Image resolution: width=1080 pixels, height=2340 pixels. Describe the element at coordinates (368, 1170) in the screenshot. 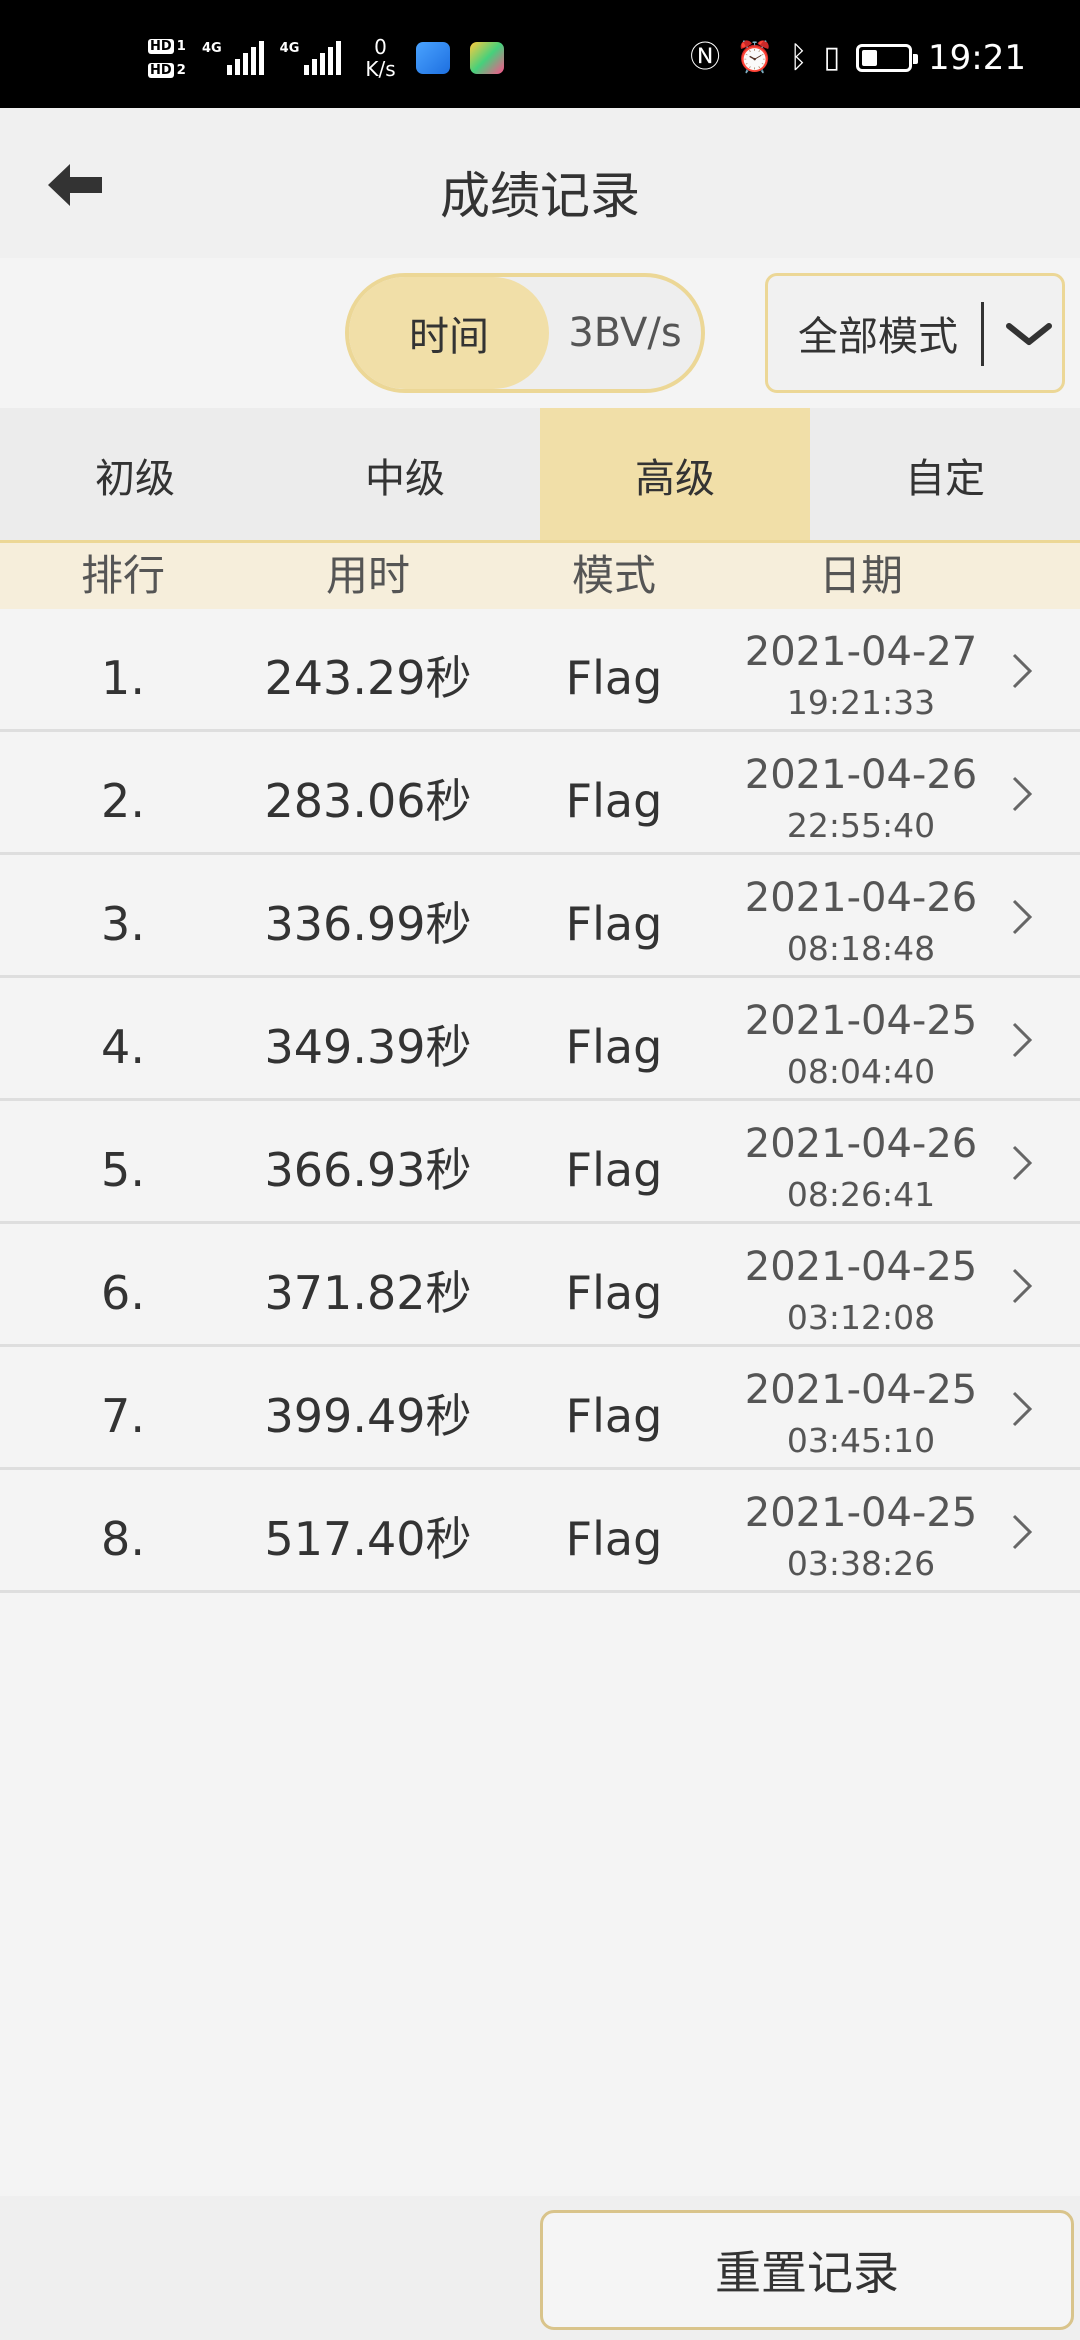

I see `row-time: 366.93秒` at that location.